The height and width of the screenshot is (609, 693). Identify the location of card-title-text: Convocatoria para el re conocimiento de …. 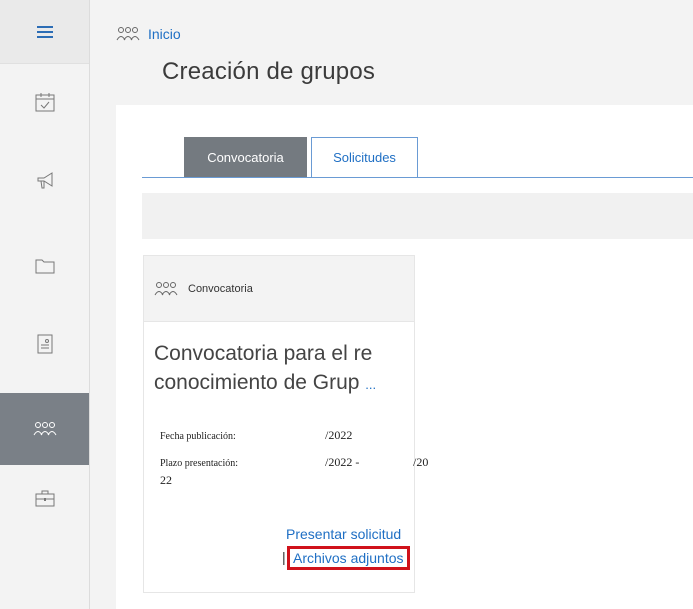
(263, 368).